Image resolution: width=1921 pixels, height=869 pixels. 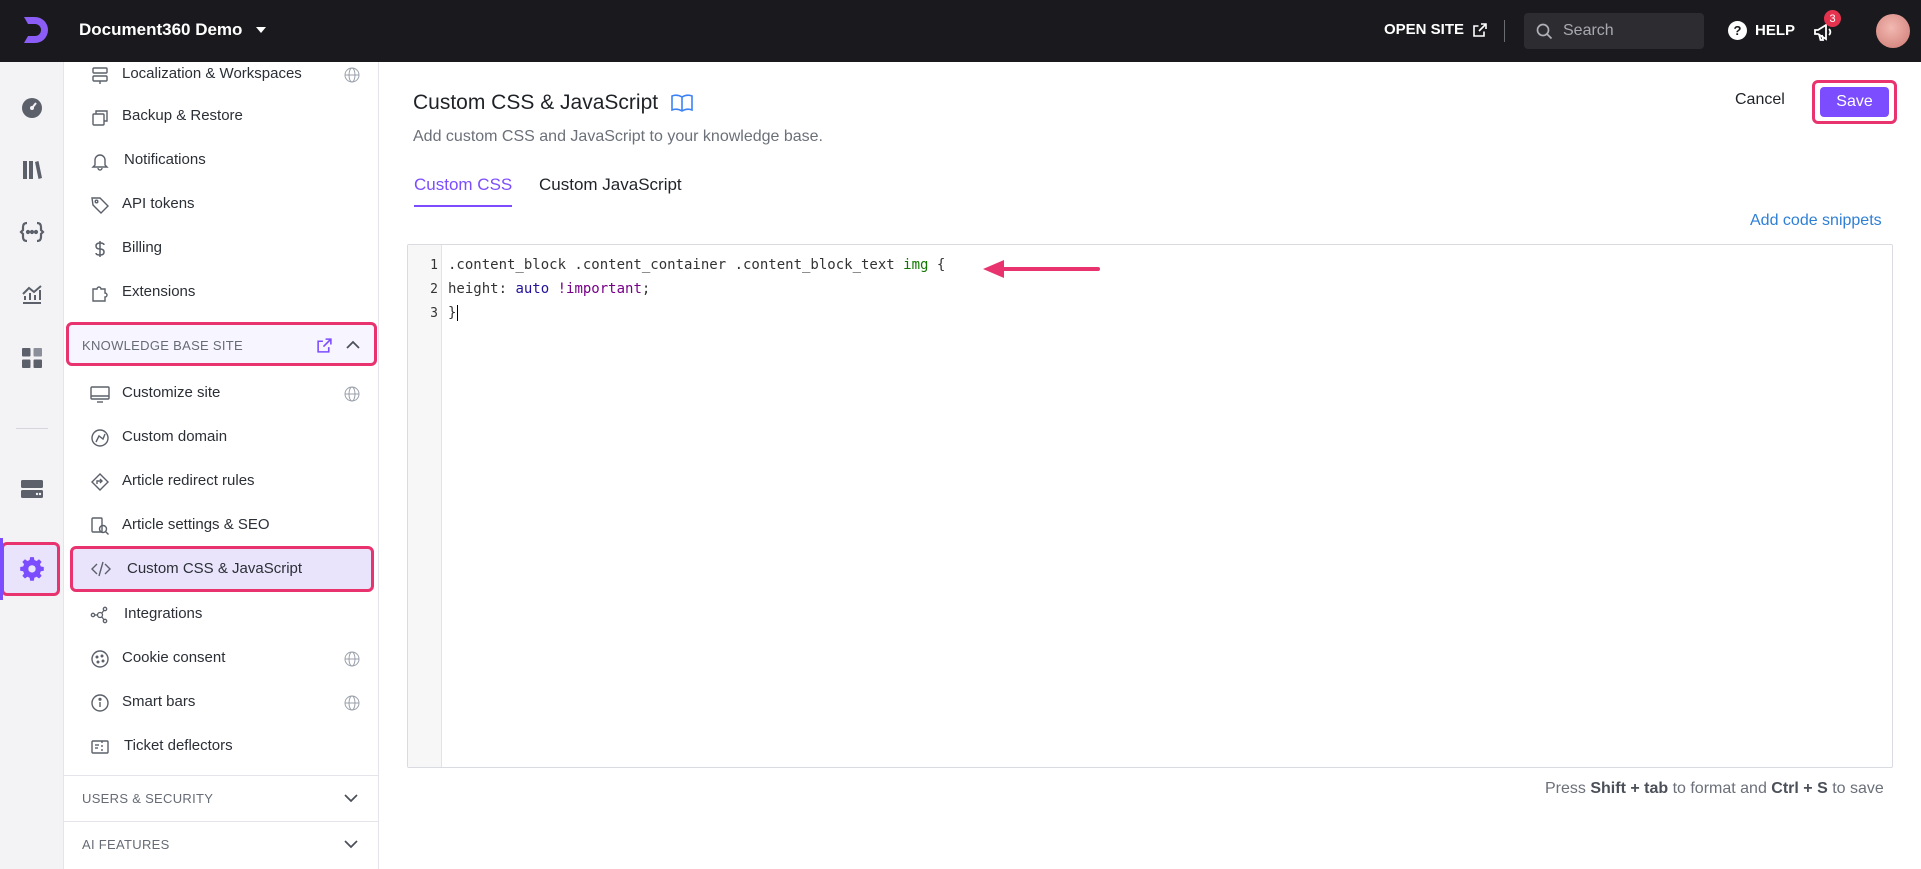 What do you see at coordinates (960, 31) in the screenshot?
I see `top-bar: Document360 Demo OPEN SITE ? HELP 3` at bounding box center [960, 31].